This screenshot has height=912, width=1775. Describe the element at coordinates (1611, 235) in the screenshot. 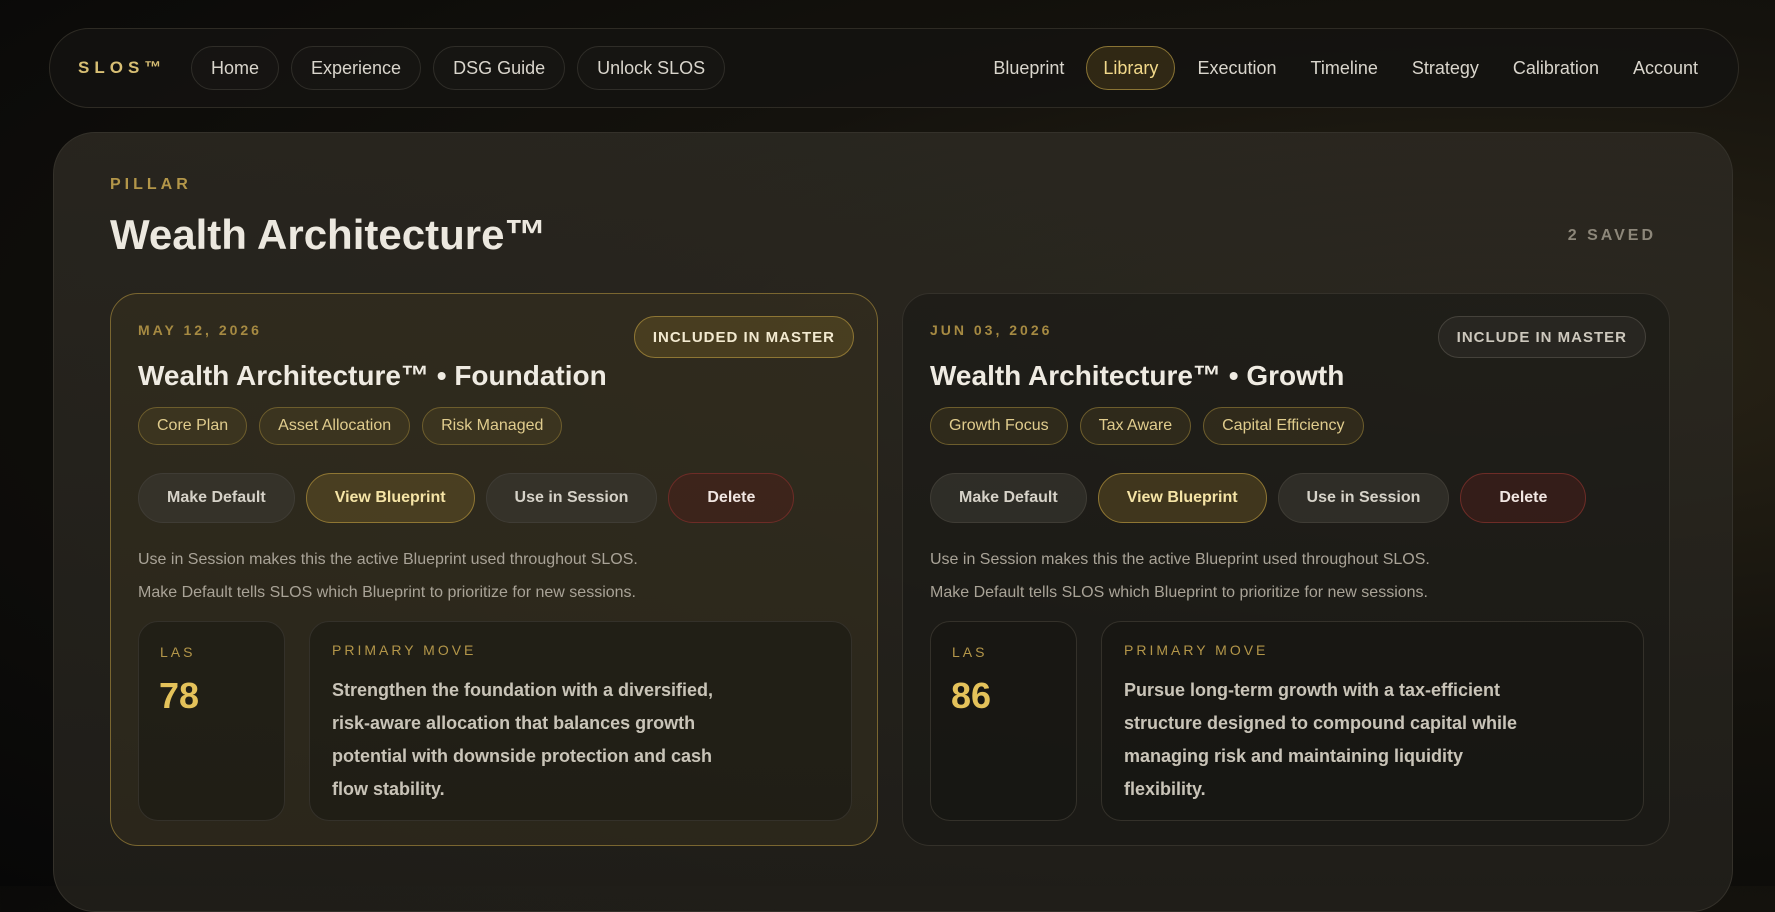

I see `saved-count: 2 SAVED` at that location.